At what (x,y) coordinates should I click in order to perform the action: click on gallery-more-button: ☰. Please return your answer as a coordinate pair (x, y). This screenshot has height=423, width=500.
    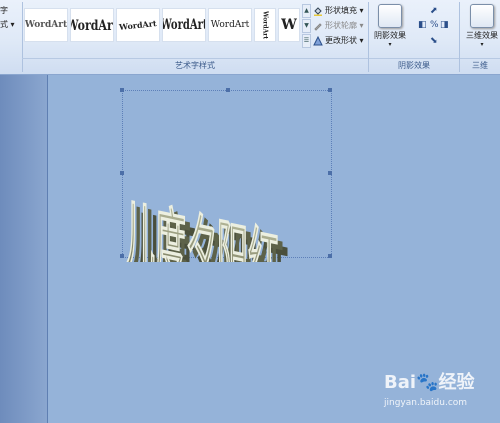
    Looking at the image, I should click on (306, 41).